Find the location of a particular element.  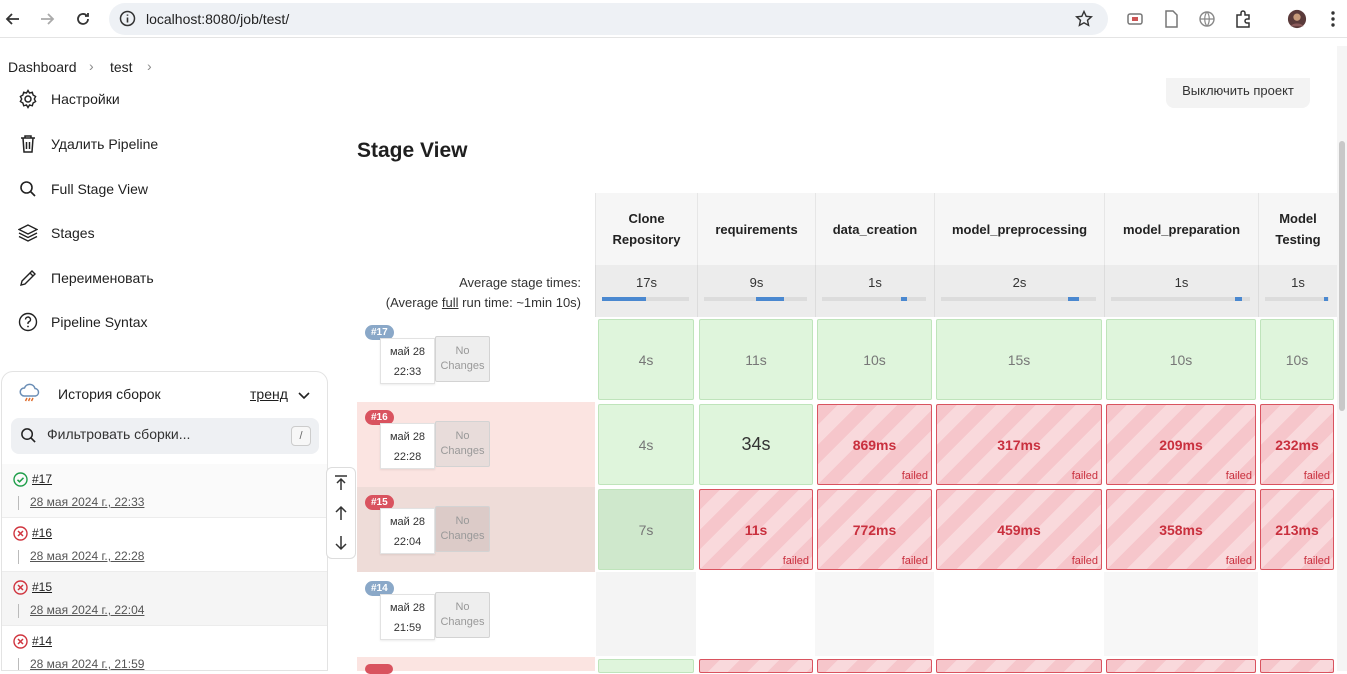

sidebar-item-pipeline-syntax: Pipeline Syntax is located at coordinates (82, 322).